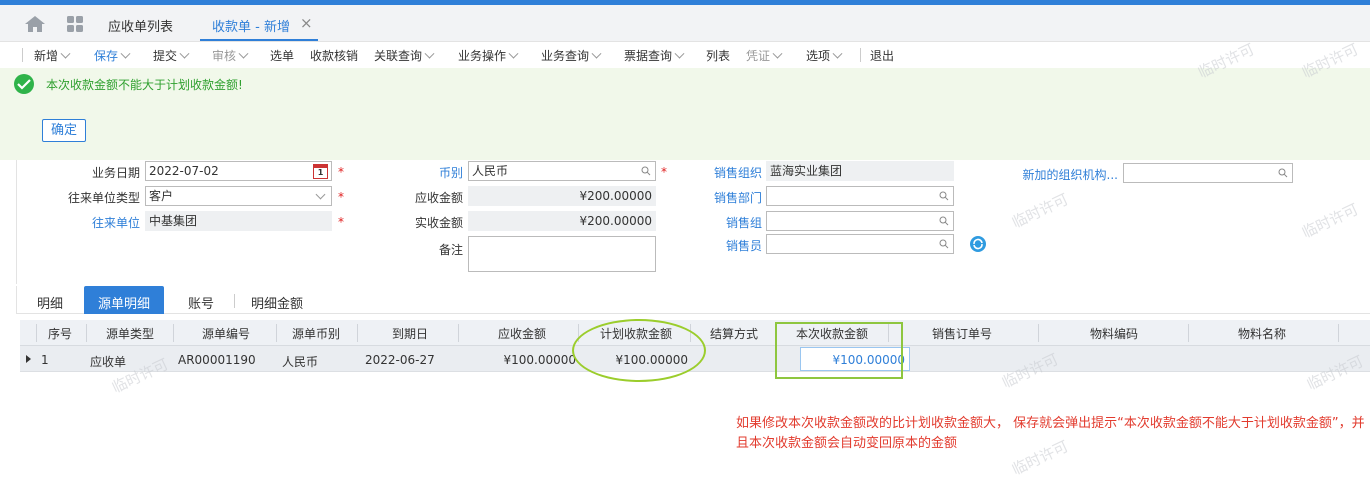 This screenshot has height=480, width=1370. I want to click on home-icon, so click(35, 24).